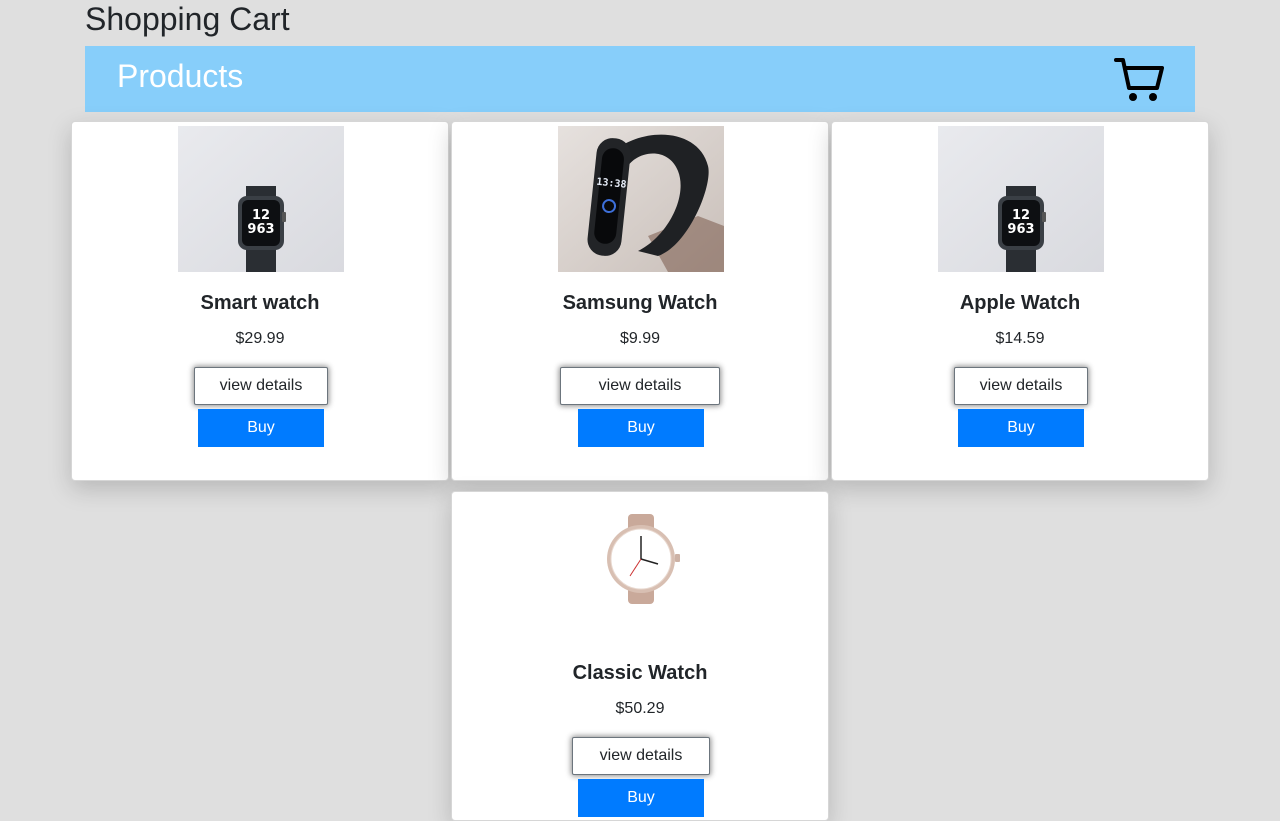  I want to click on samsung-watch-image: 13:38, so click(641, 199).